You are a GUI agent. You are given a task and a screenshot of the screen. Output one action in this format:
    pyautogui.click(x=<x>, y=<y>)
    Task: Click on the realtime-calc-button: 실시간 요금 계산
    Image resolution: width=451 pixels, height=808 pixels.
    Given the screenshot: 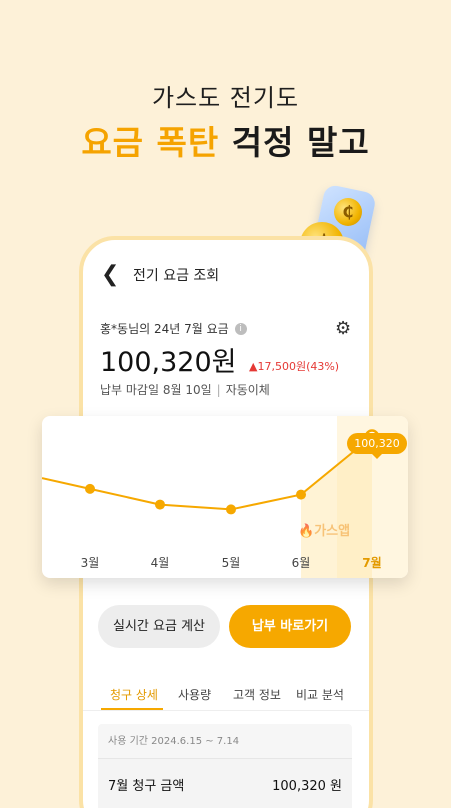 What is the action you would take?
    pyautogui.click(x=159, y=626)
    